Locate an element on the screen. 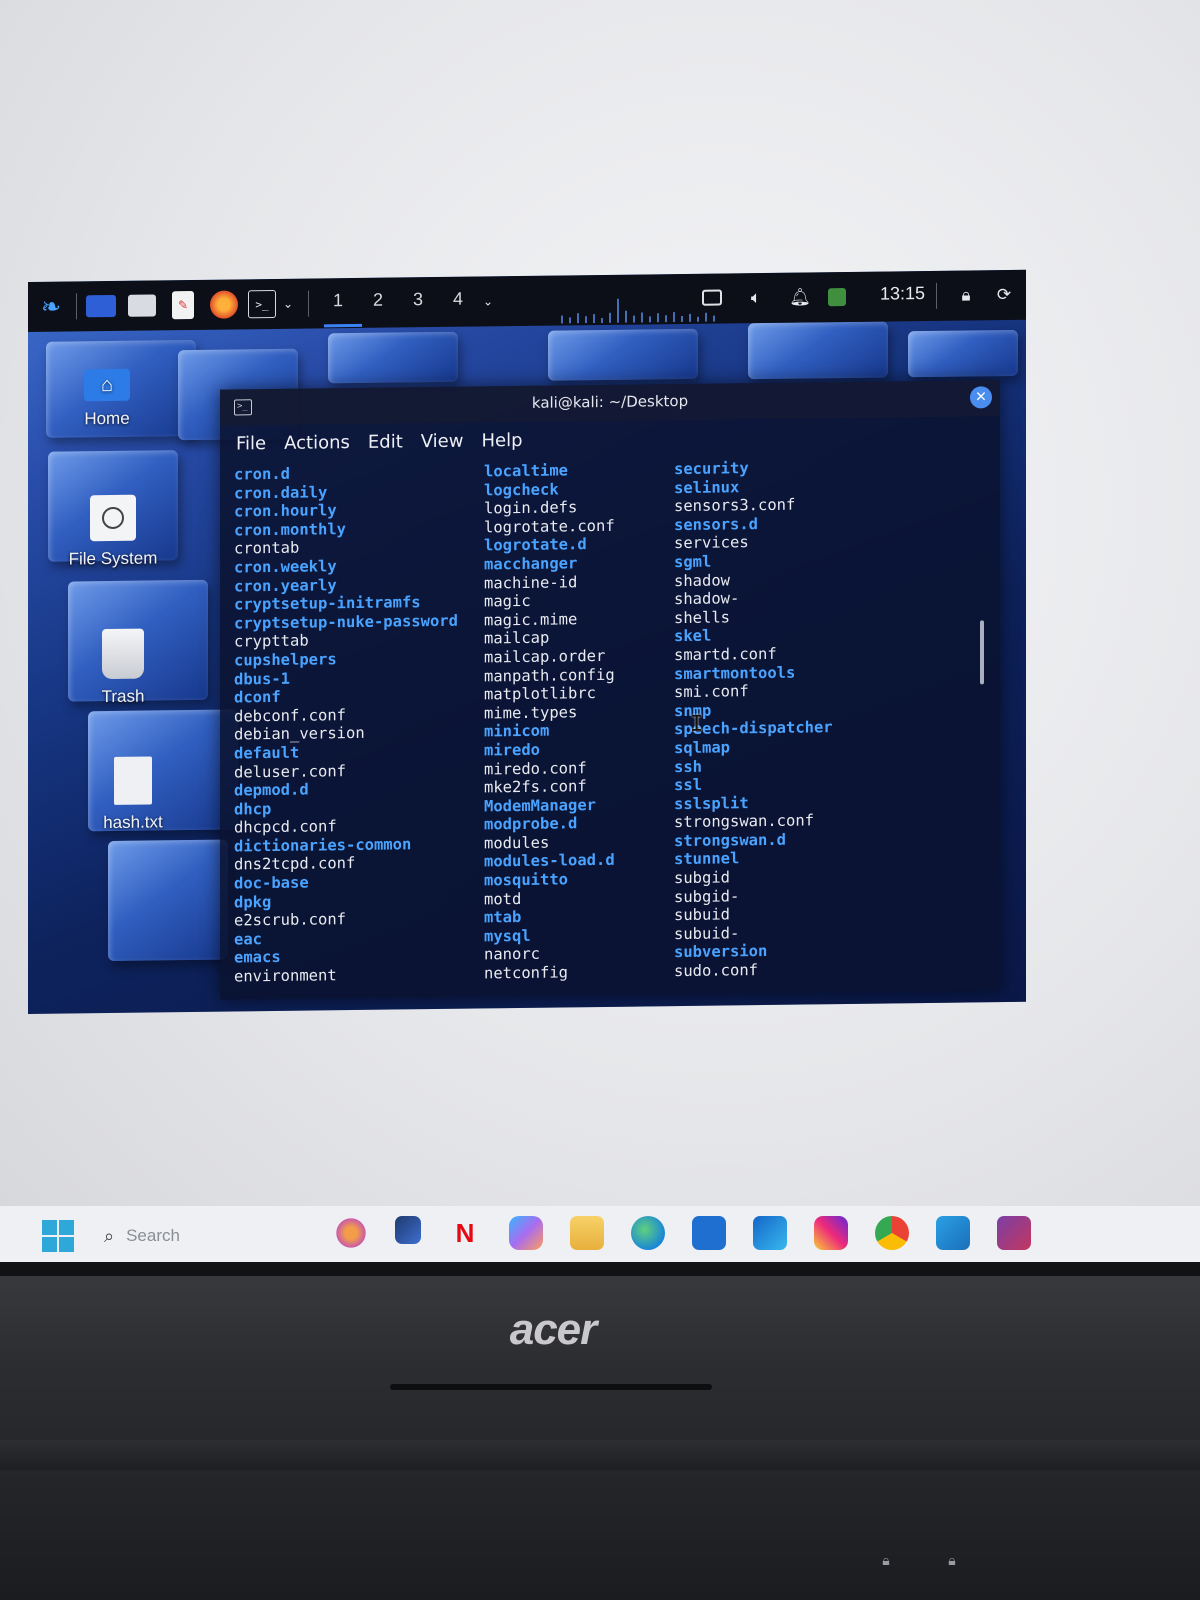 Image resolution: width=1200 pixels, height=1600 pixels. desktop-icon-hash-txt: hash.txt is located at coordinates (133, 794).